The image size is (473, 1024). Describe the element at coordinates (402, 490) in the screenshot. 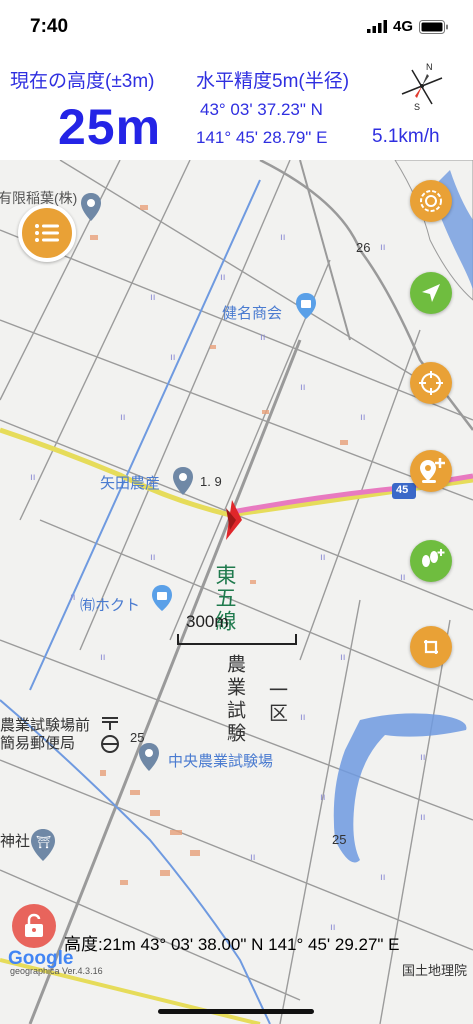

I see `route-number: 45` at that location.